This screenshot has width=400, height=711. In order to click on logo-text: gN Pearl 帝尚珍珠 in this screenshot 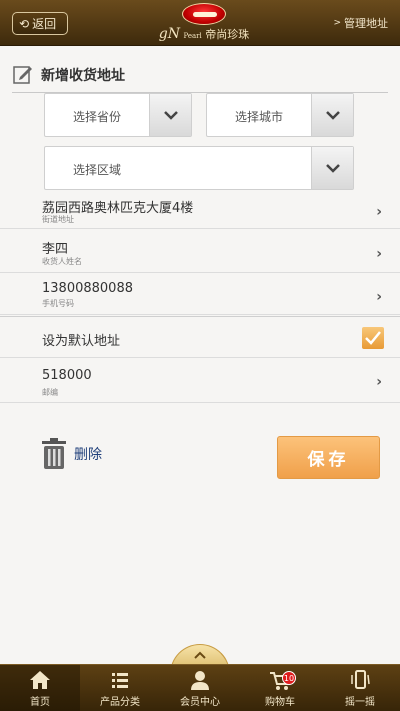, I will do `click(204, 34)`.